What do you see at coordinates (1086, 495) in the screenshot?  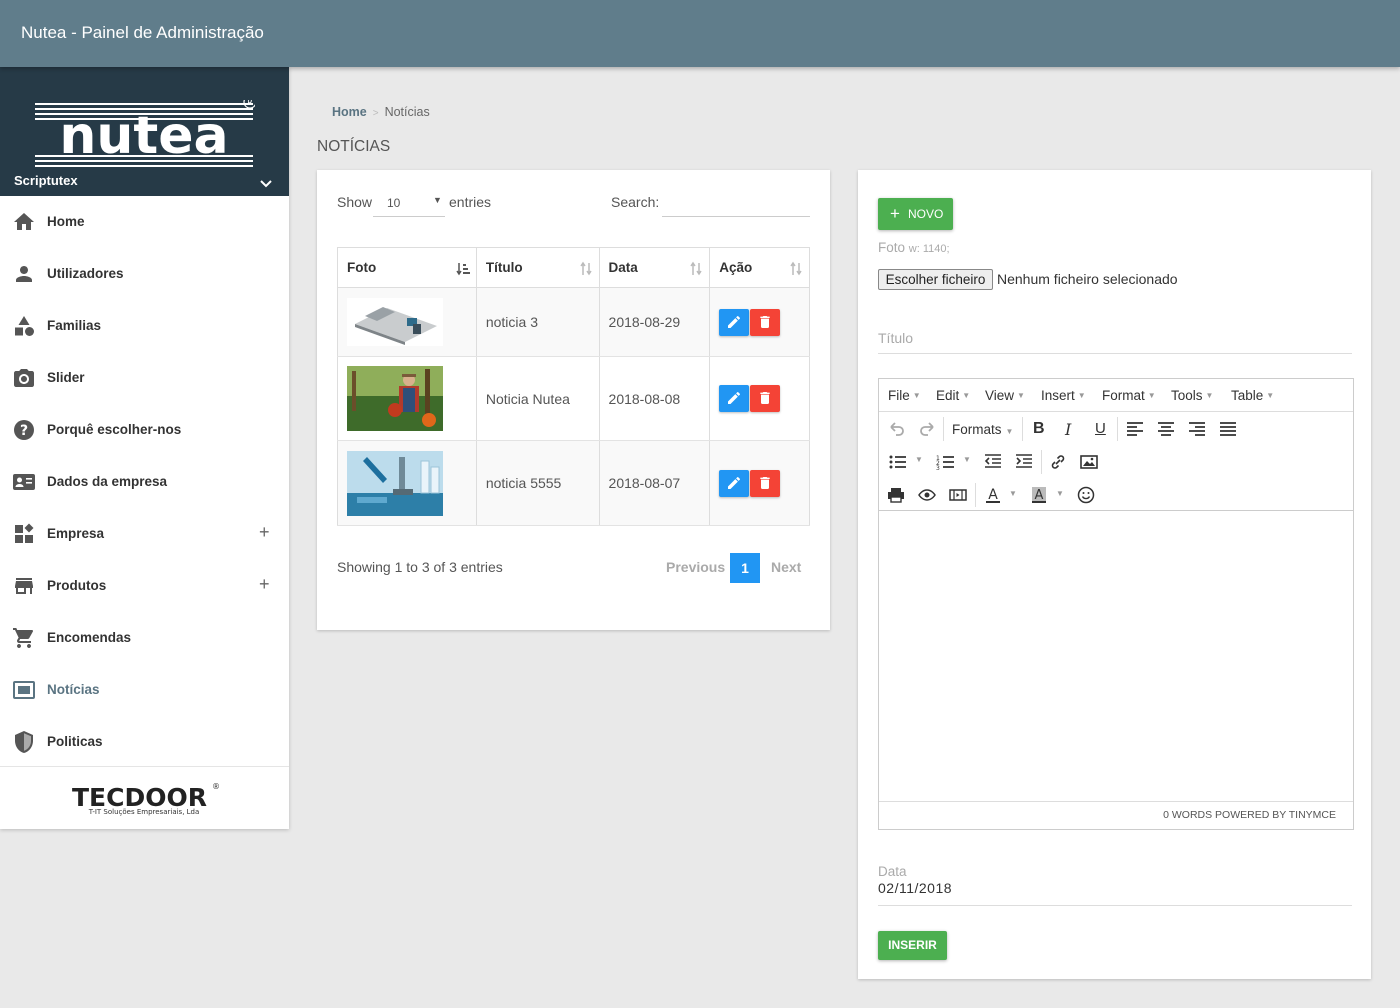 I see `emoticons-icon` at bounding box center [1086, 495].